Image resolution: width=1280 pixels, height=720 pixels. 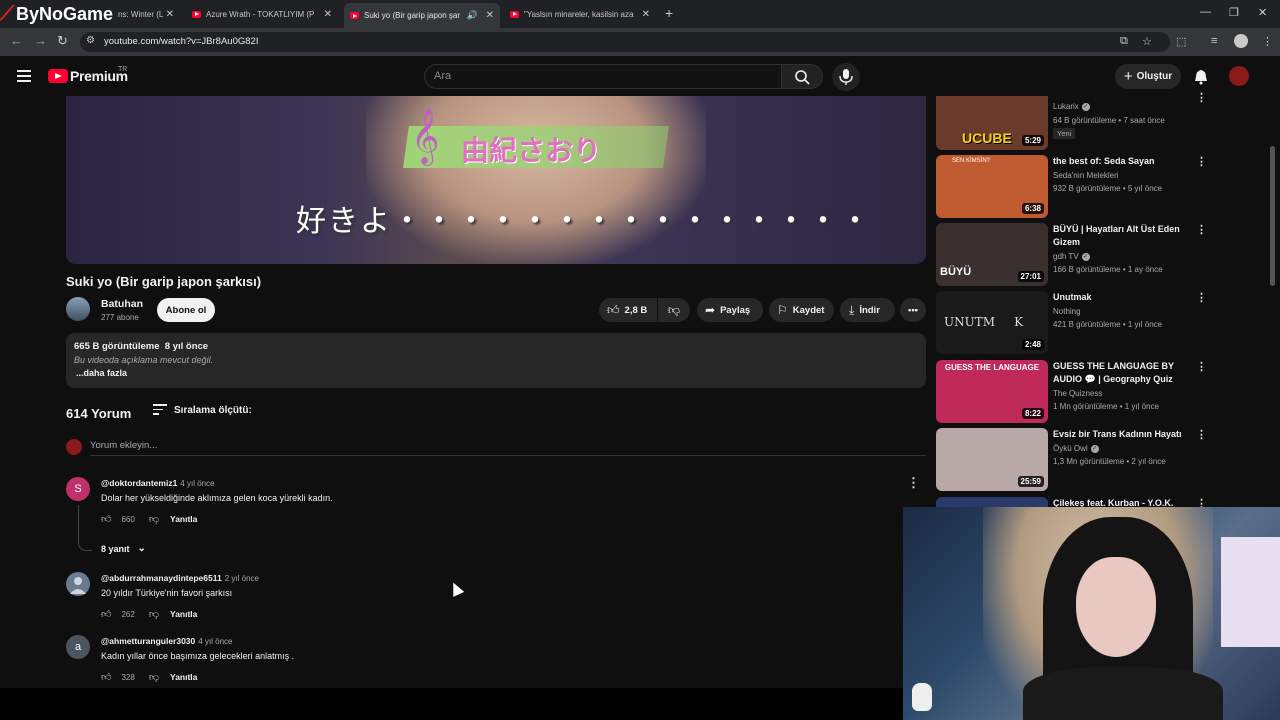 What do you see at coordinates (186, 310) in the screenshot?
I see `subscribe-button: Abone ol` at bounding box center [186, 310].